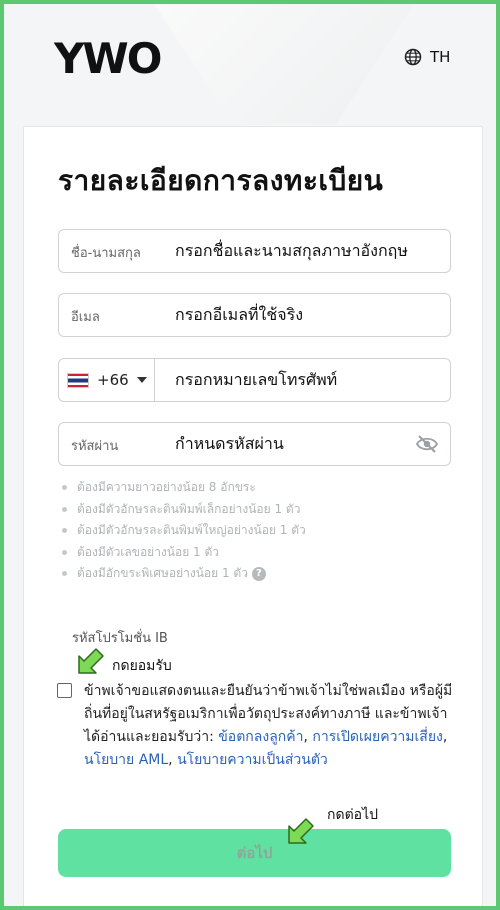  What do you see at coordinates (64, 690) in the screenshot?
I see `consent-checkbox` at bounding box center [64, 690].